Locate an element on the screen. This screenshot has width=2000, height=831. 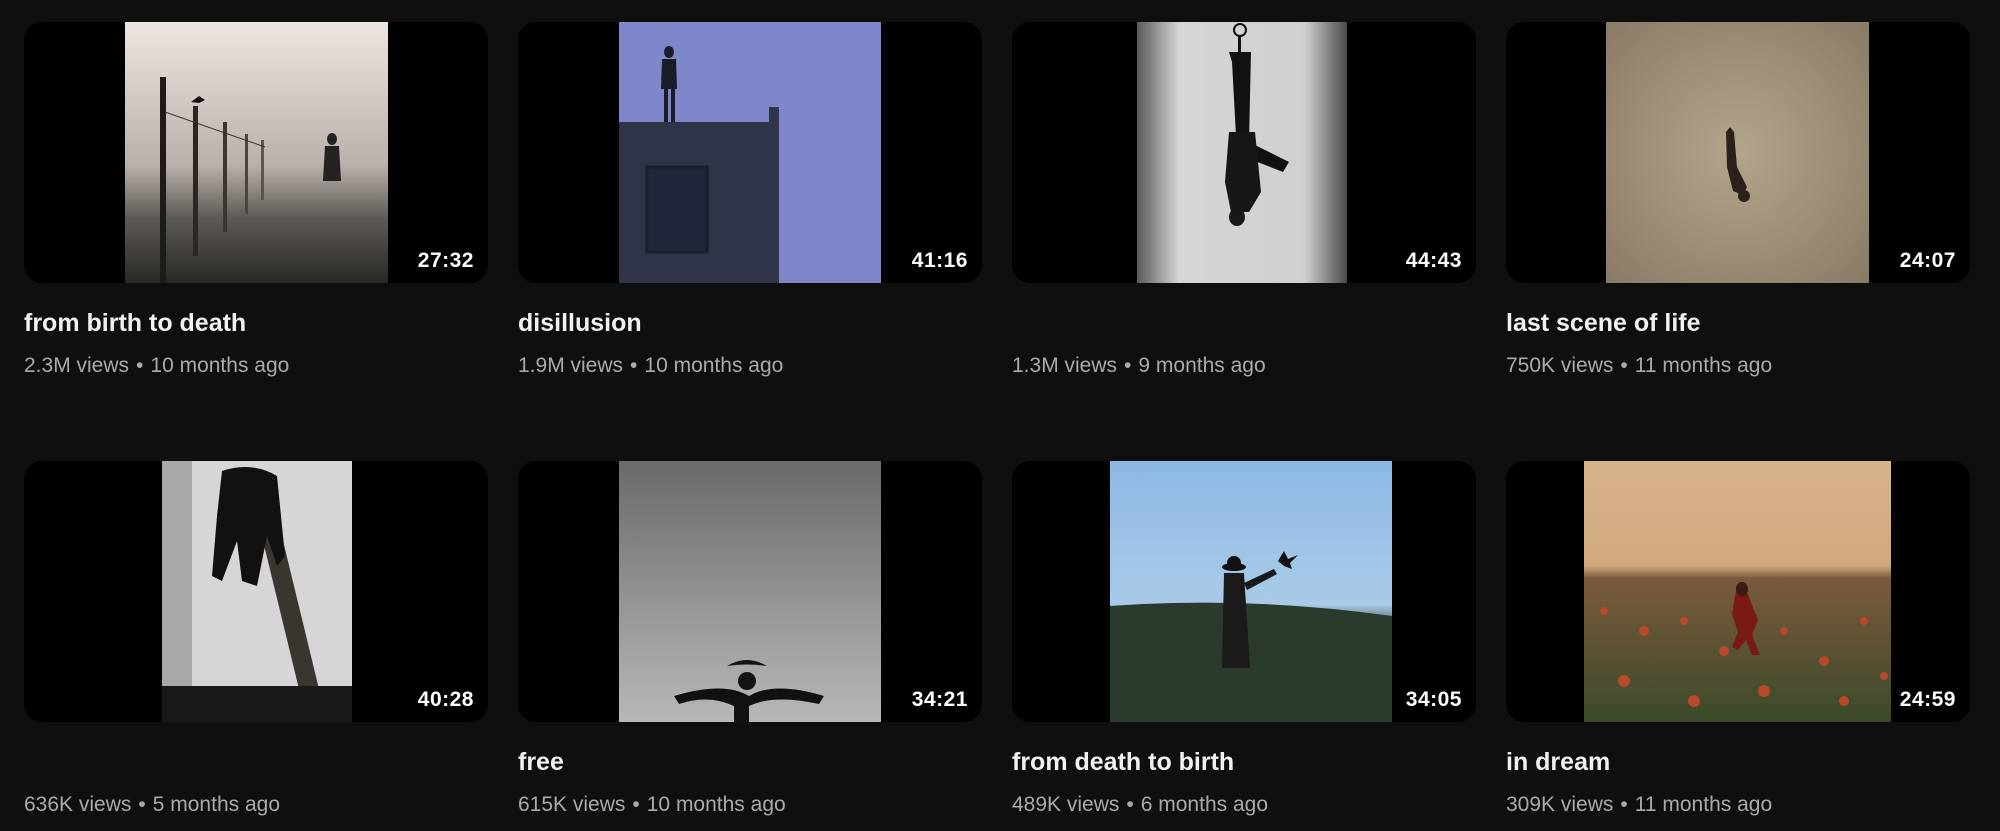
video-card: 34:21 free 615K views • 10 months ago is located at coordinates (750, 639).